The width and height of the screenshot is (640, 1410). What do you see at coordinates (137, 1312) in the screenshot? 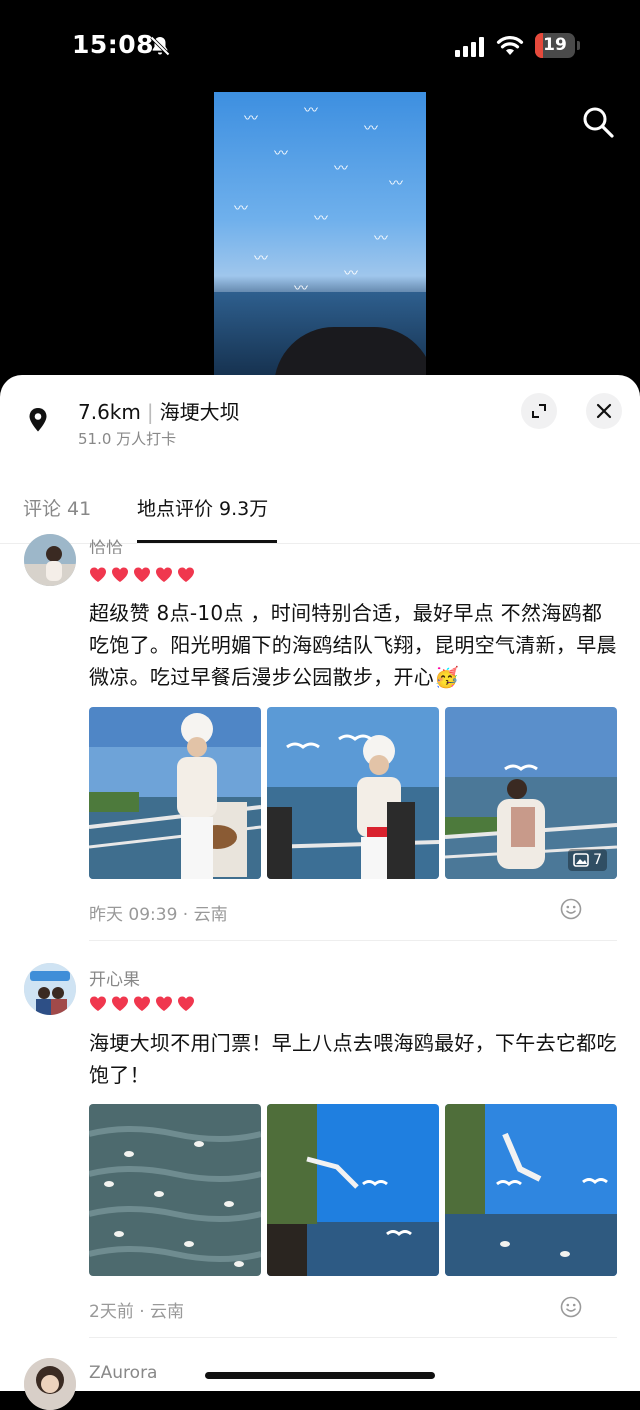
I see `review-meta: 2天前 · 云南` at bounding box center [137, 1312].